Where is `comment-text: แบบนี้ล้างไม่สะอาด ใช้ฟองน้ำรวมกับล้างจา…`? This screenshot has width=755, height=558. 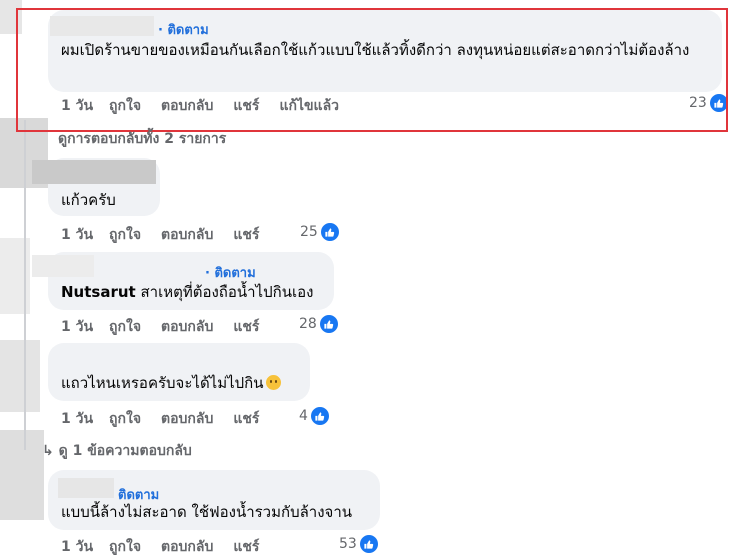
comment-text: แบบนี้ล้างไม่สะอาด ใช้ฟองน้ำรวมกับล้างจา… is located at coordinates (206, 512).